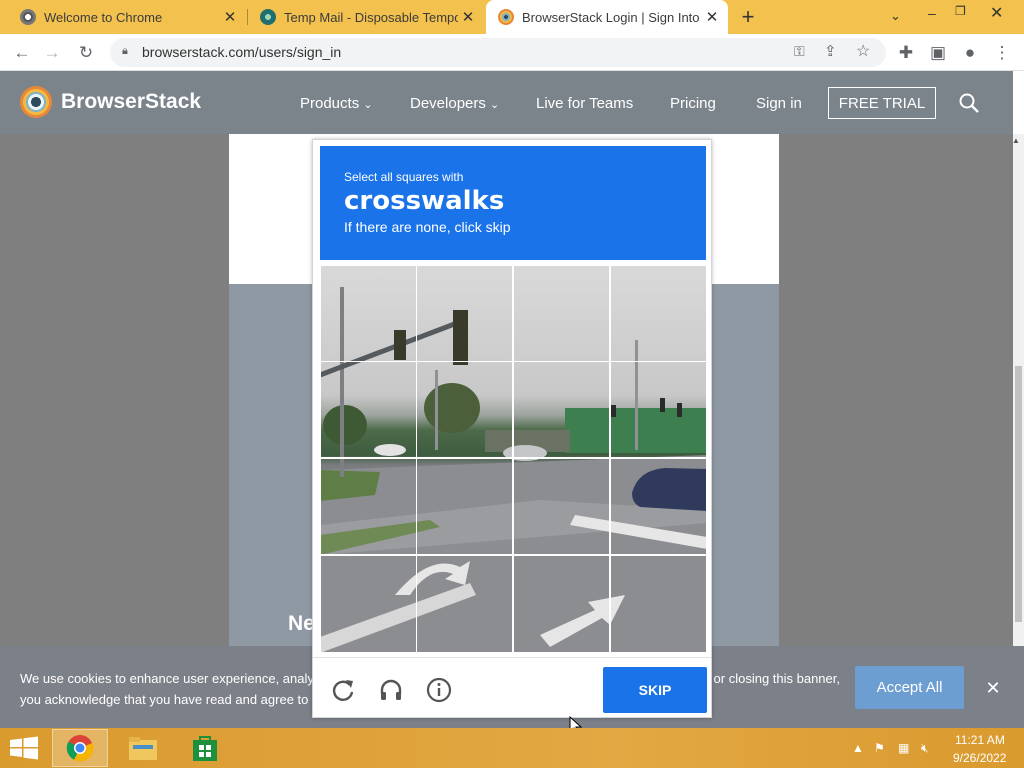 The height and width of the screenshot is (768, 1024). What do you see at coordinates (909, 687) in the screenshot?
I see `accept-all-button: Accept All` at bounding box center [909, 687].